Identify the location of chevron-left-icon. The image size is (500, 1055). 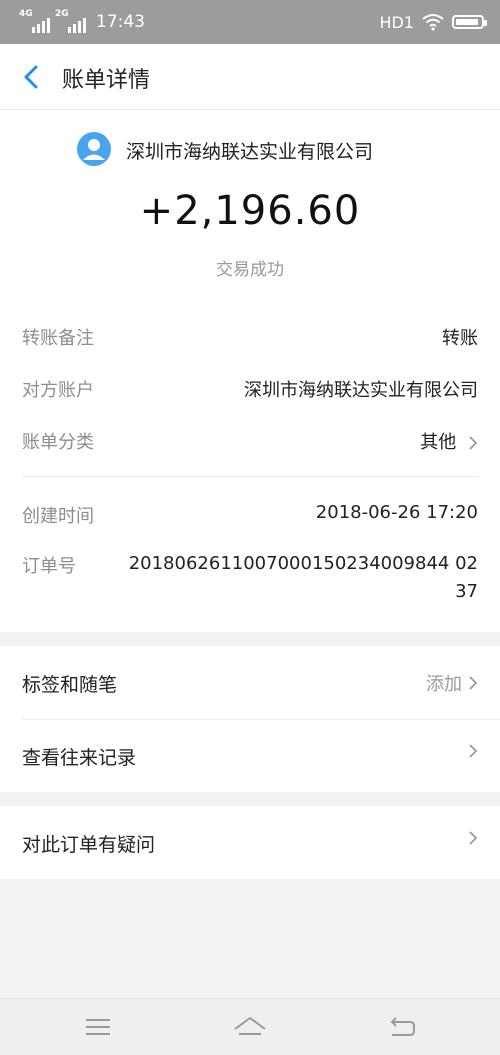
(32, 77).